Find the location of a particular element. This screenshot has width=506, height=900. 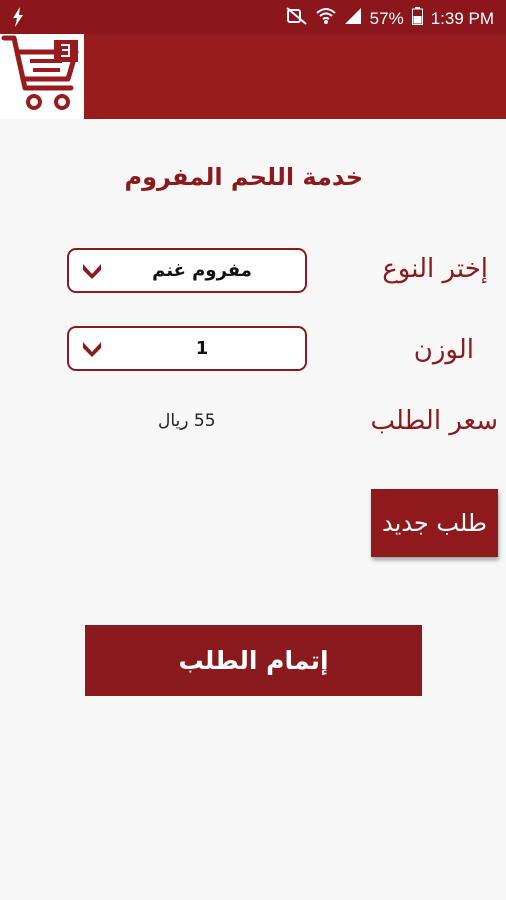

cart-icon is located at coordinates (42, 79).